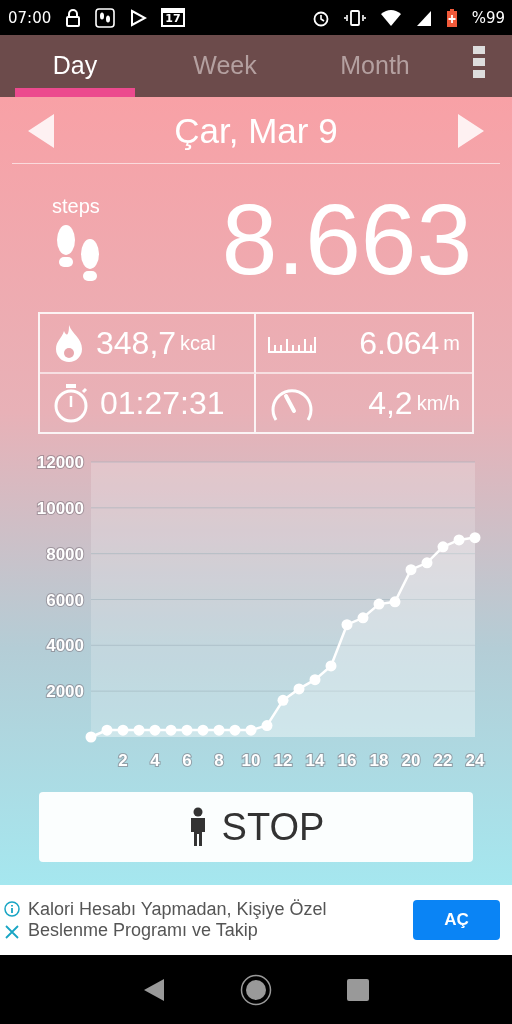 The width and height of the screenshot is (512, 1024). I want to click on x-axis-label: 8, so click(219, 760).